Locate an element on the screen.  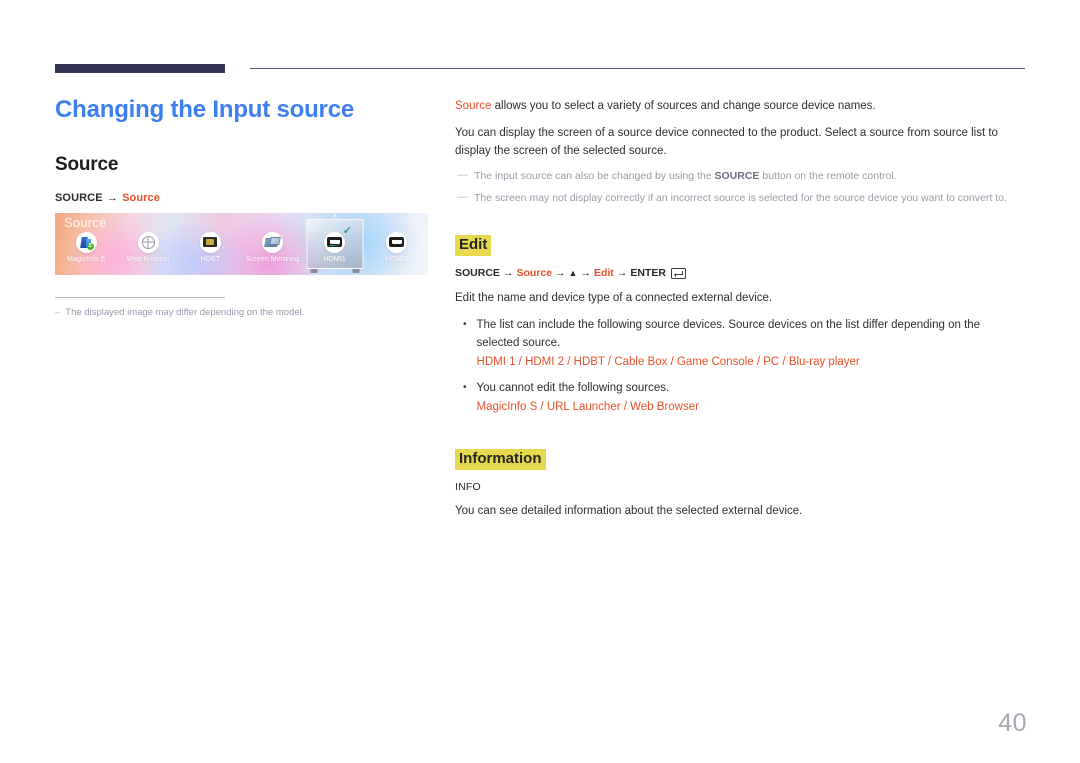
source-item-magicinfo-s: S MagicInfo S is located at coordinates (86, 253).